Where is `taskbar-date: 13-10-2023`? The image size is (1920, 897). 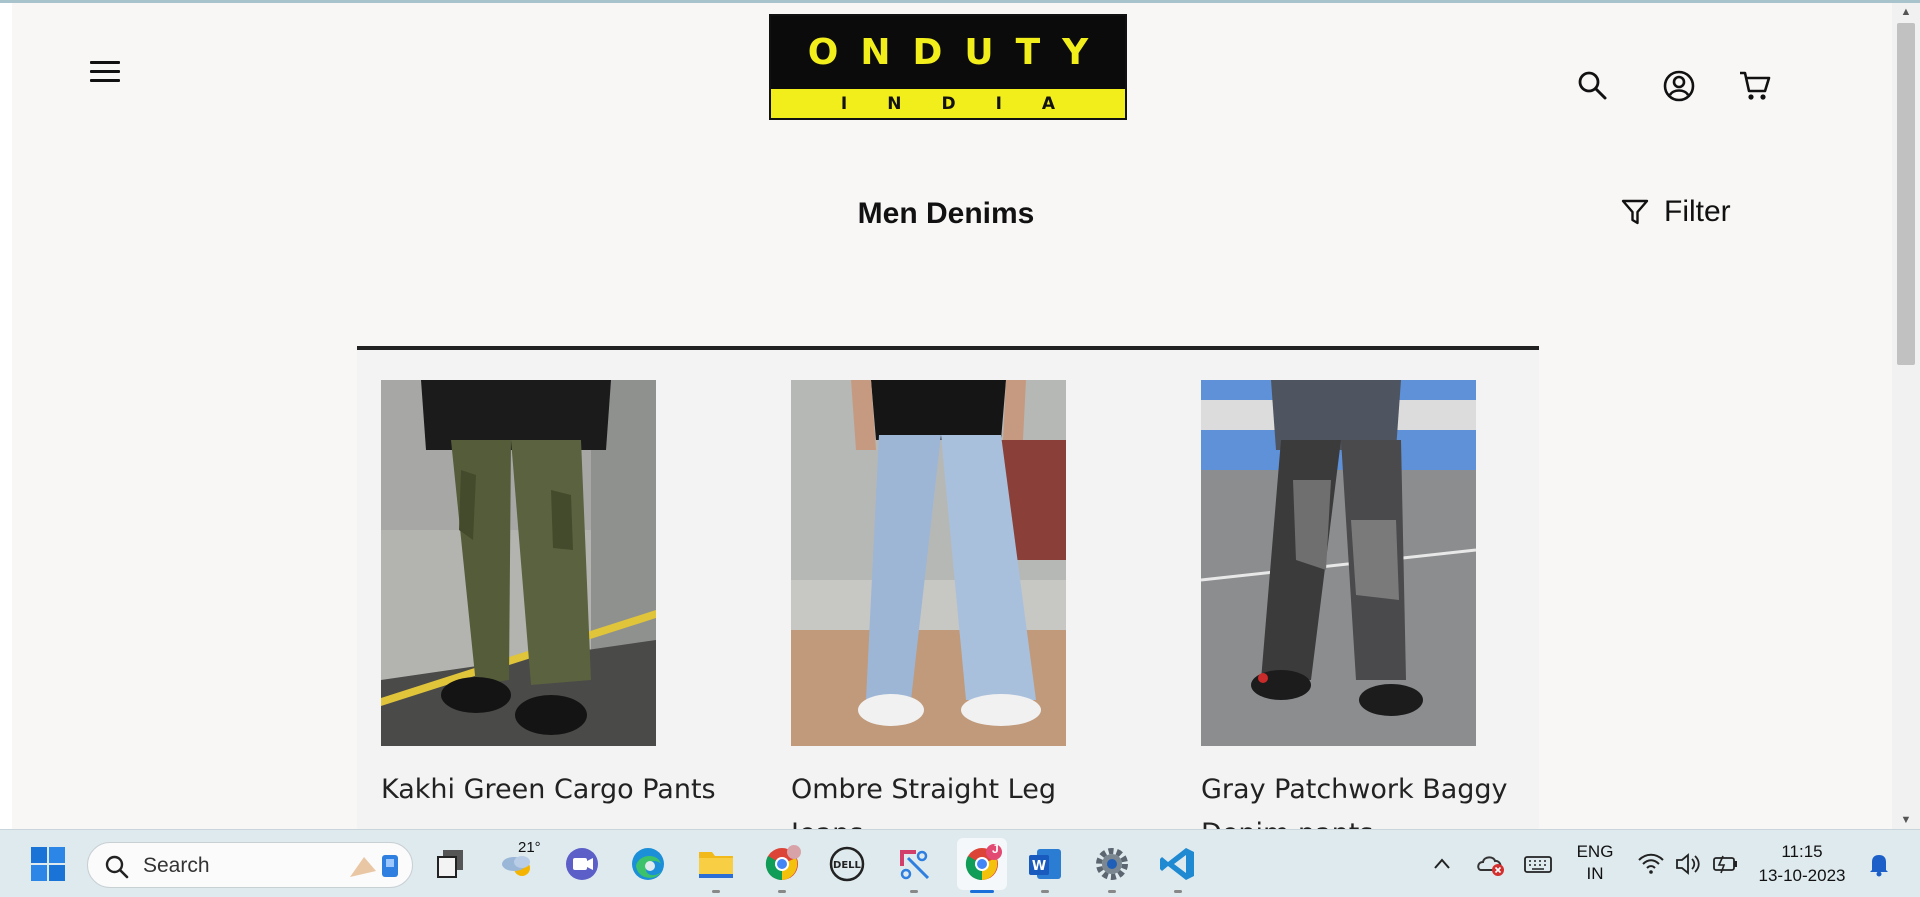 taskbar-date: 13-10-2023 is located at coordinates (1802, 876).